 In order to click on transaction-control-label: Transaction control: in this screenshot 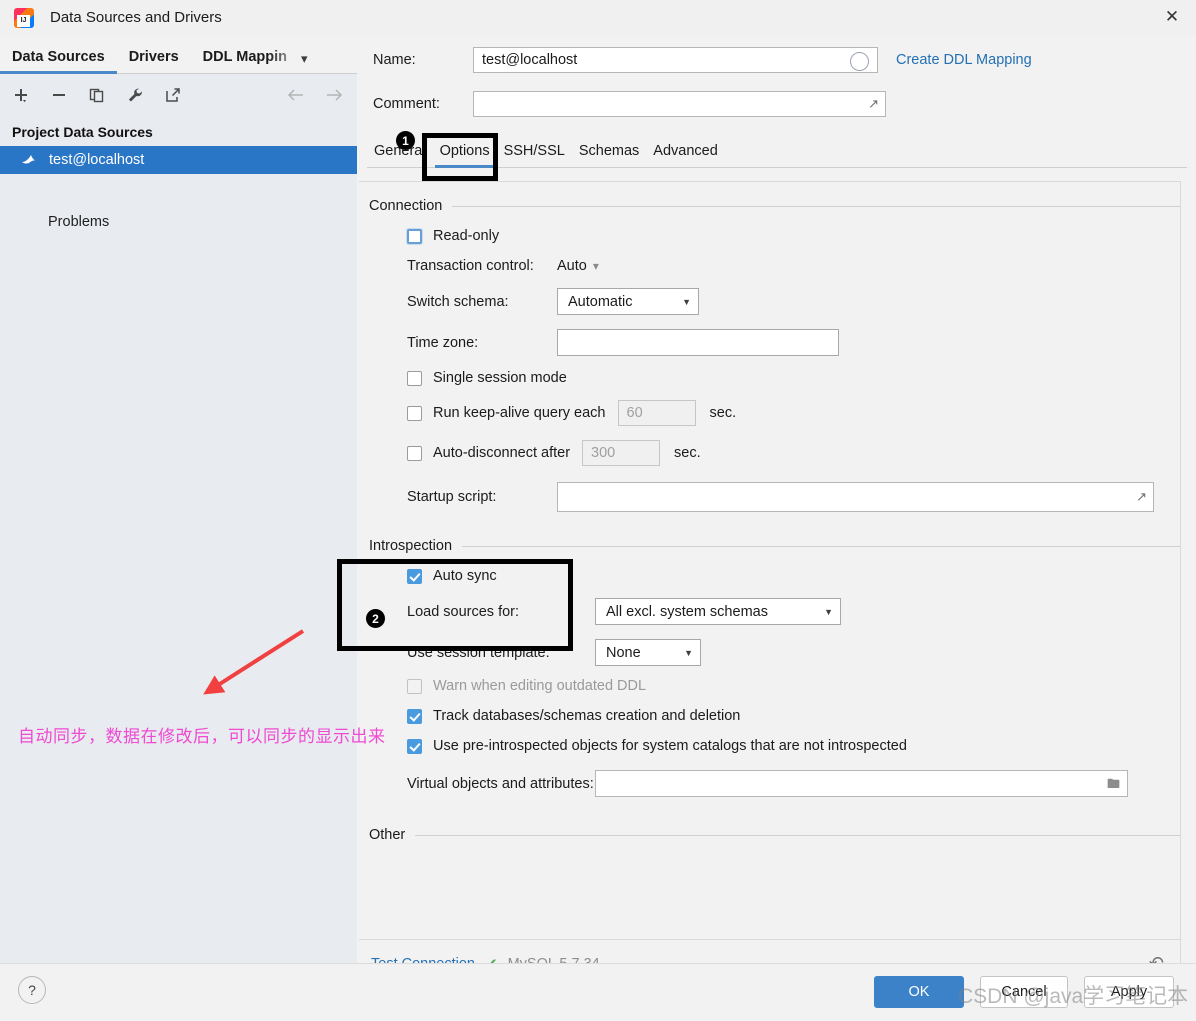, I will do `click(470, 266)`.